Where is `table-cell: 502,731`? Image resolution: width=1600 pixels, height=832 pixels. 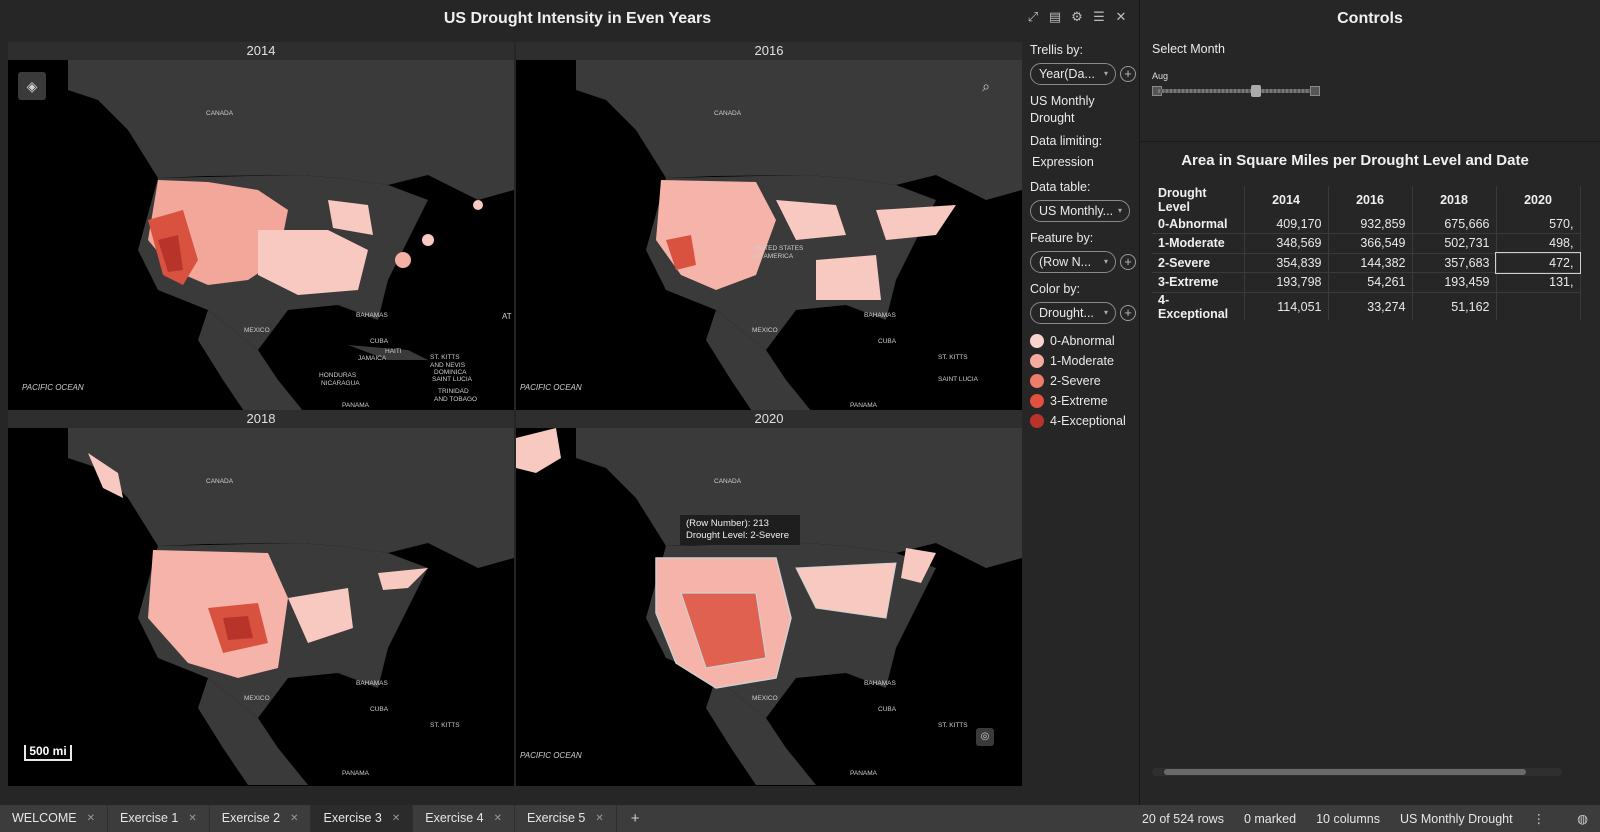 table-cell: 502,731 is located at coordinates (1454, 243).